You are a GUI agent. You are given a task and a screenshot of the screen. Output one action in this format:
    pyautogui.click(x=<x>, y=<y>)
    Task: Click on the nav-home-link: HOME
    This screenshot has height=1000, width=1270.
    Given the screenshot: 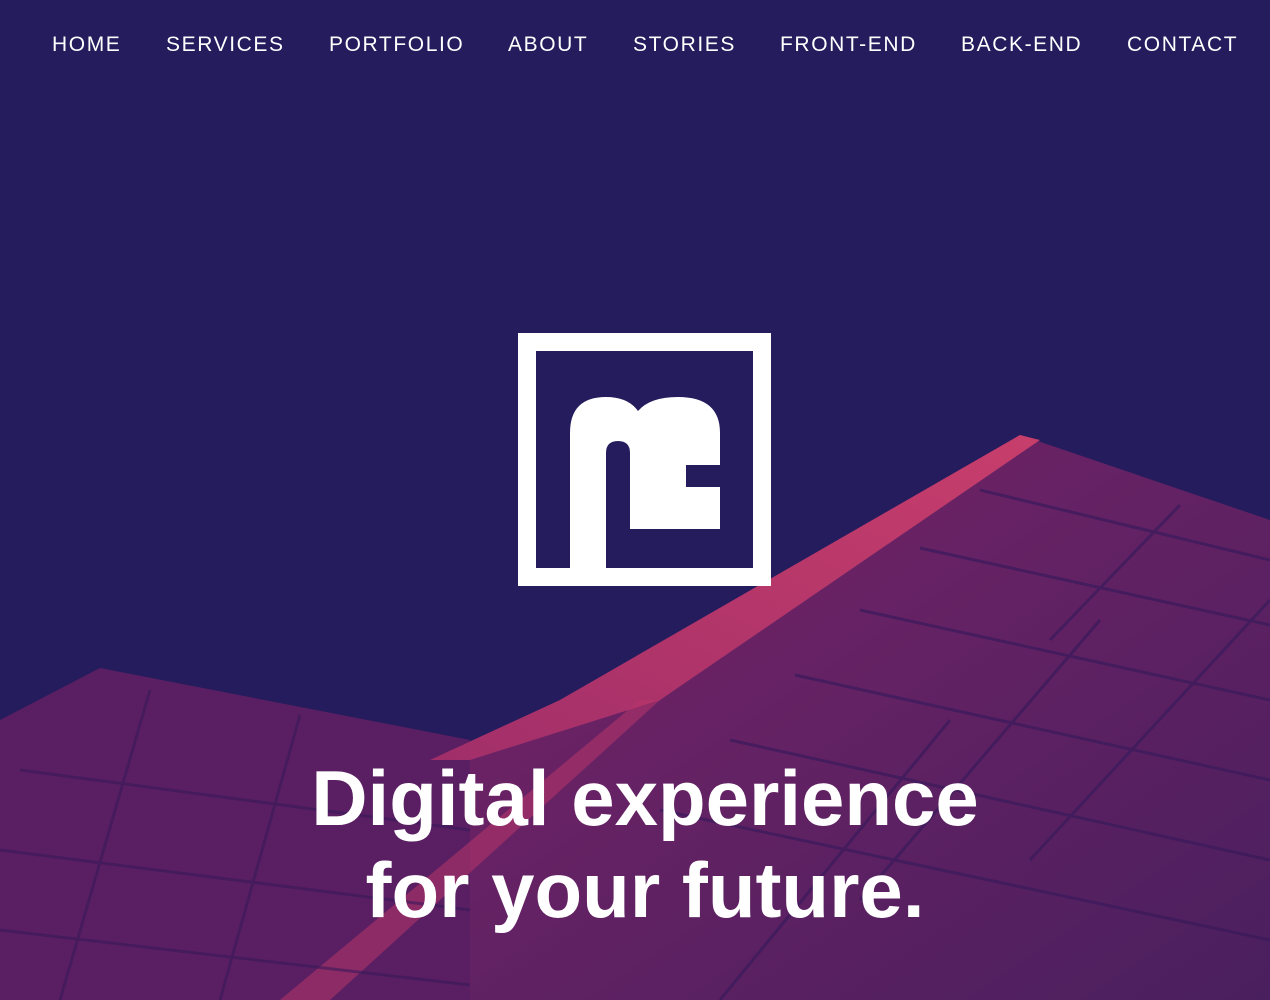 What is the action you would take?
    pyautogui.click(x=86, y=45)
    